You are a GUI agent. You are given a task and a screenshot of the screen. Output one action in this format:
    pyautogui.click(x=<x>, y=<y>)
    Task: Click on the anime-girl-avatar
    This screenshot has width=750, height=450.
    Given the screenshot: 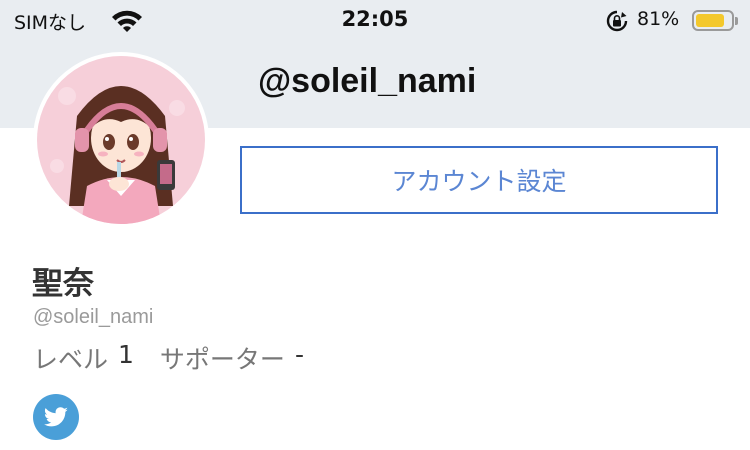 What is the action you would take?
    pyautogui.click(x=121, y=140)
    